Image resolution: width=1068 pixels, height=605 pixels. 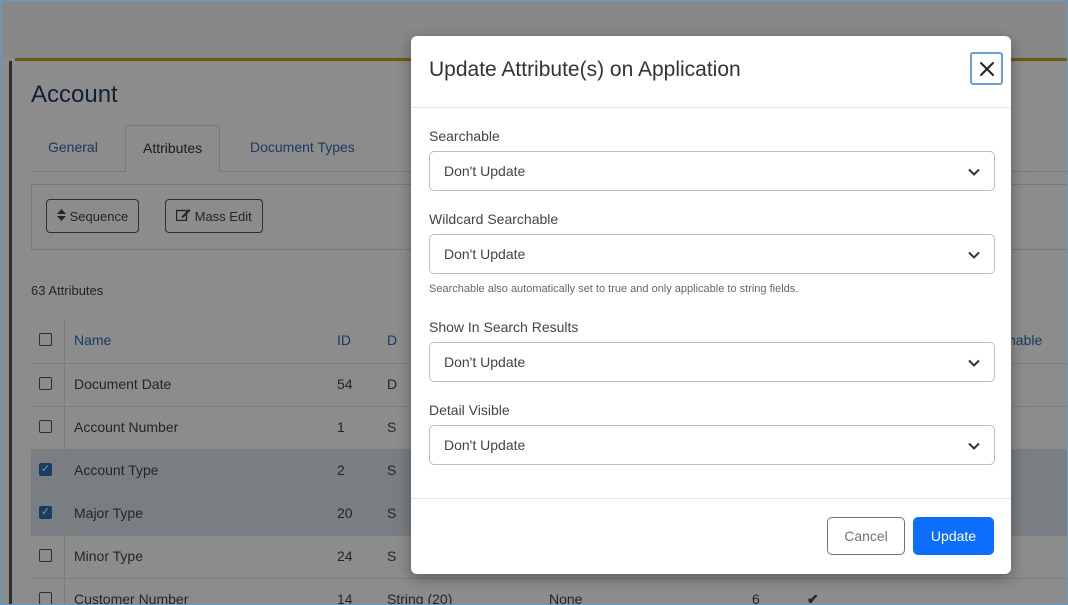 What do you see at coordinates (953, 536) in the screenshot?
I see `update-button: Update` at bounding box center [953, 536].